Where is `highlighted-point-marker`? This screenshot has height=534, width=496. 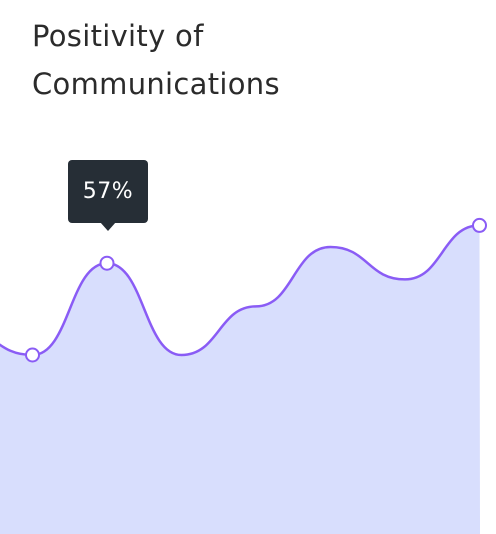 highlighted-point-marker is located at coordinates (107, 263).